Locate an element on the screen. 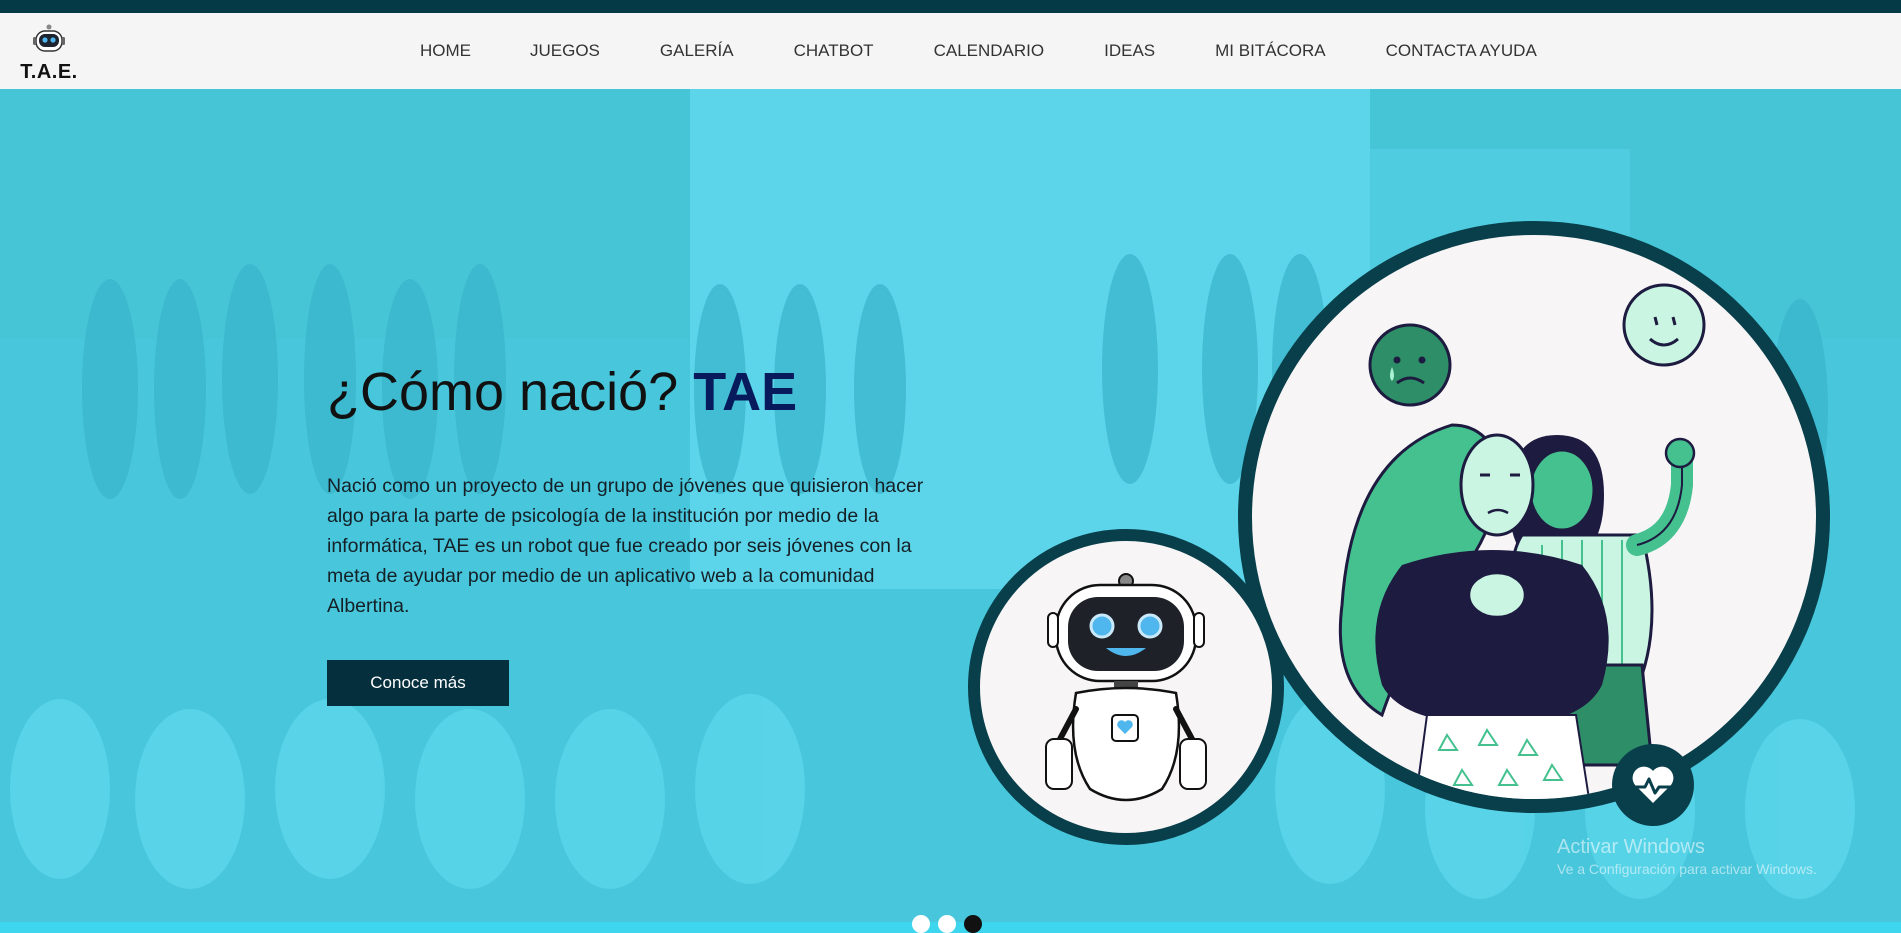 The image size is (1901, 933). comforting-women-illustration is located at coordinates (1522, 541).